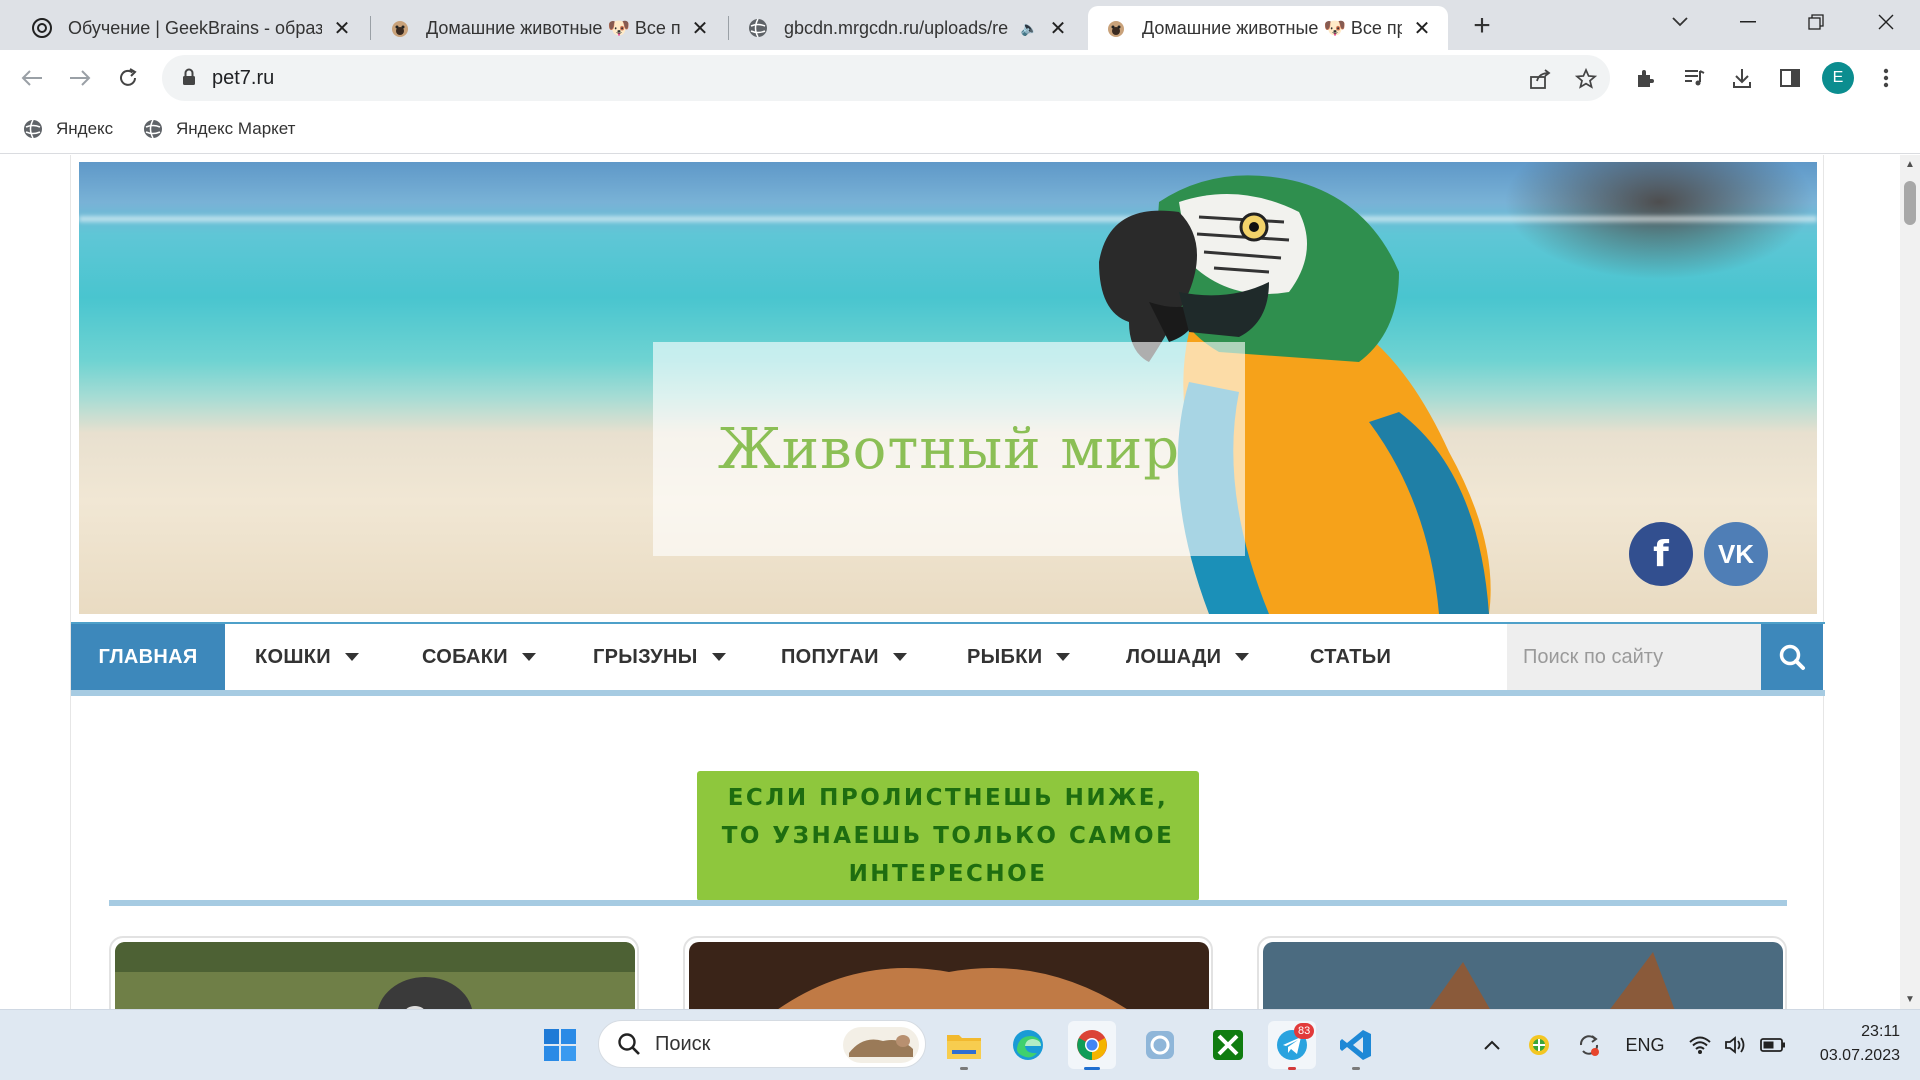  Describe the element at coordinates (560, 1045) in the screenshot. I see `start-button` at that location.